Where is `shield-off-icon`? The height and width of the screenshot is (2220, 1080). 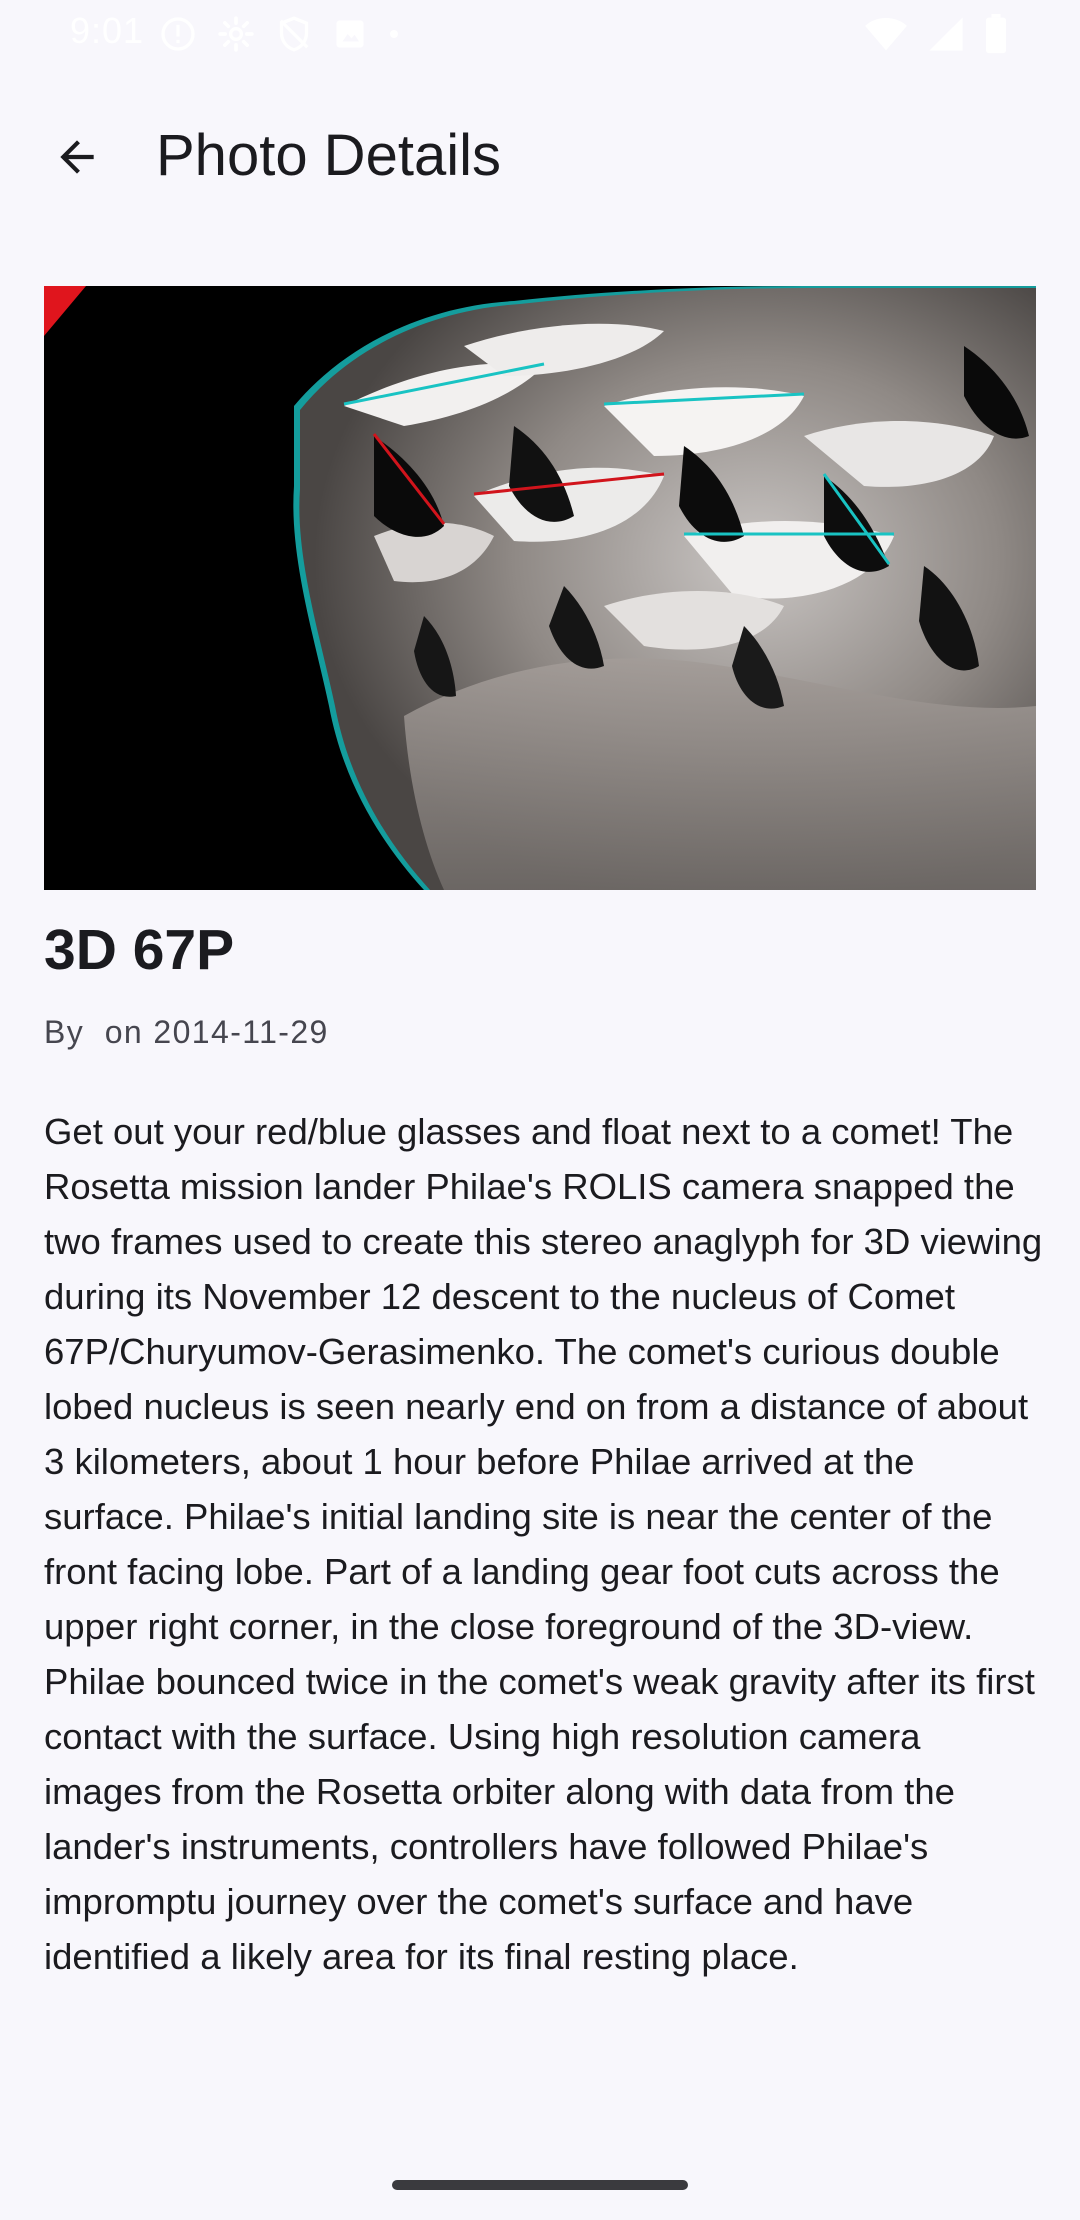
shield-off-icon is located at coordinates (294, 34).